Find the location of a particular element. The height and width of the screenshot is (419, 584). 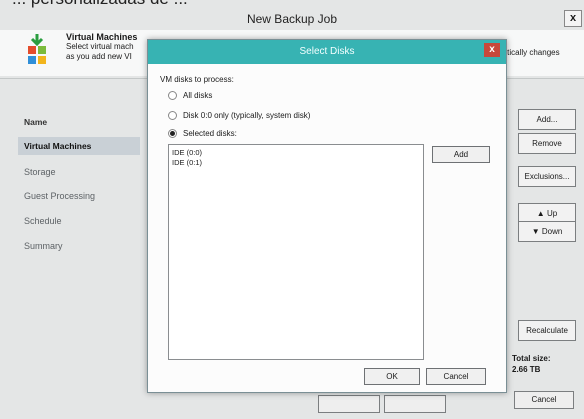

dialog-titlebar: Select Disks x is located at coordinates (327, 52).